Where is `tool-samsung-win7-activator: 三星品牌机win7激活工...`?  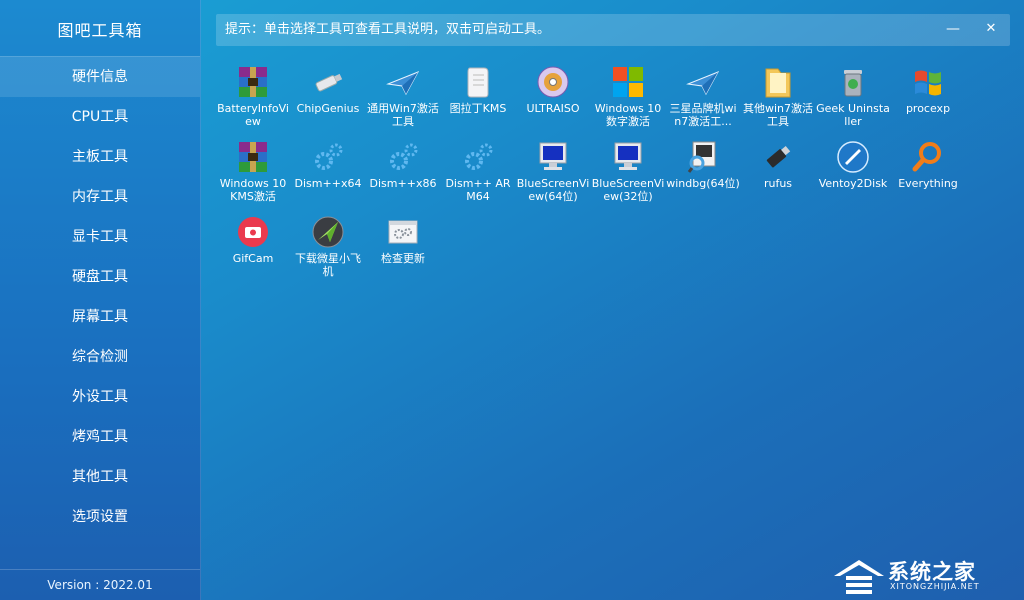
tool-samsung-win7-activator: 三星品牌机win7激活工... is located at coordinates (703, 96).